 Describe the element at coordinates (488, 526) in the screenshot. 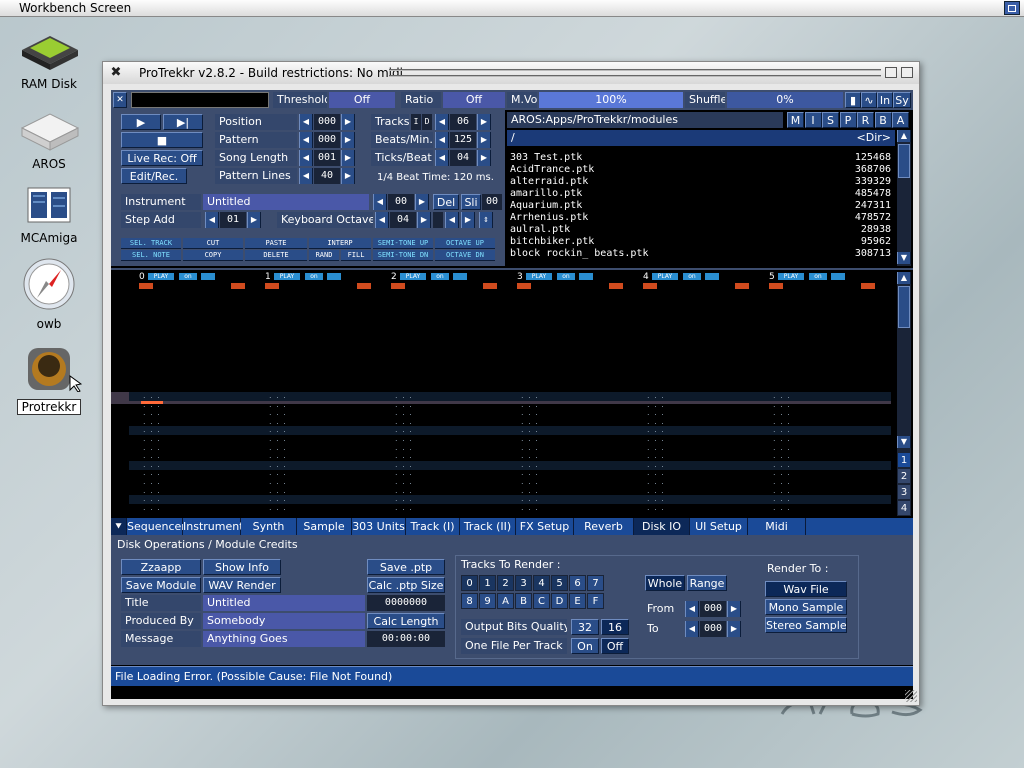

I see `tab-track-ii-: Track (II)` at that location.